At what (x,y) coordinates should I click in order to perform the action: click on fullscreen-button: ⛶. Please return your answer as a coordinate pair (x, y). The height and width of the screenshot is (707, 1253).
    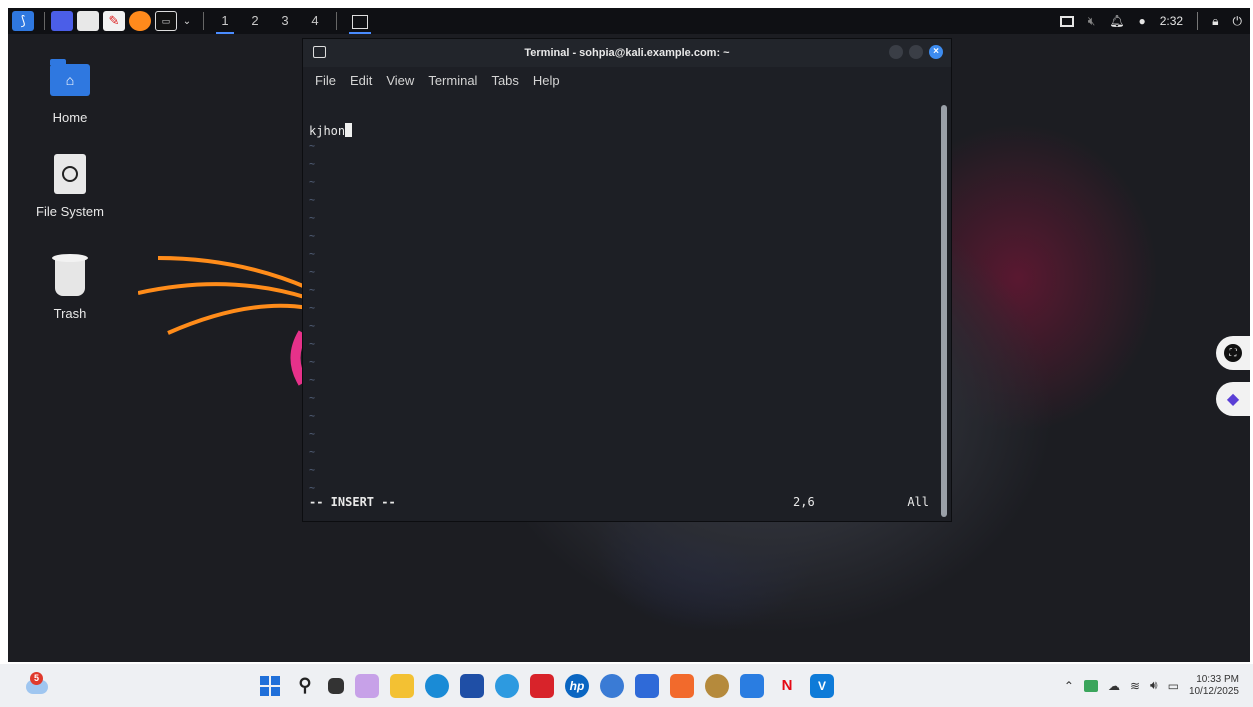
    Looking at the image, I should click on (1233, 353).